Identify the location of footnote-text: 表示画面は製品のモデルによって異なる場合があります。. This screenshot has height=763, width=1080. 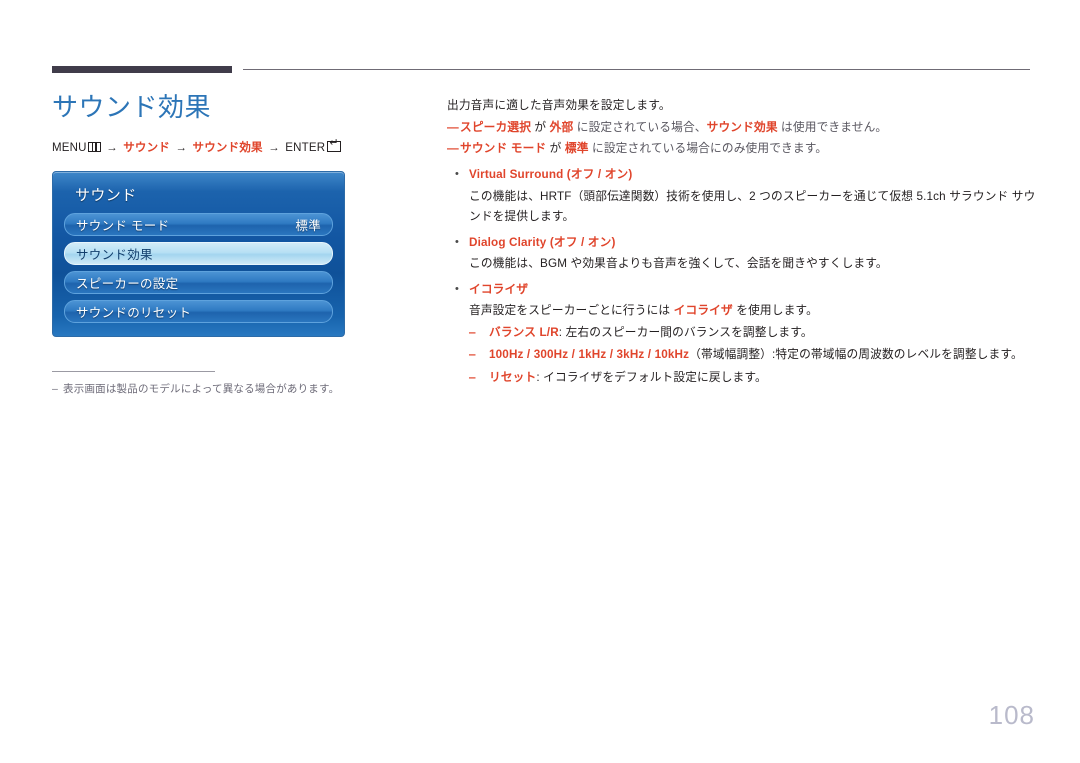
(201, 389).